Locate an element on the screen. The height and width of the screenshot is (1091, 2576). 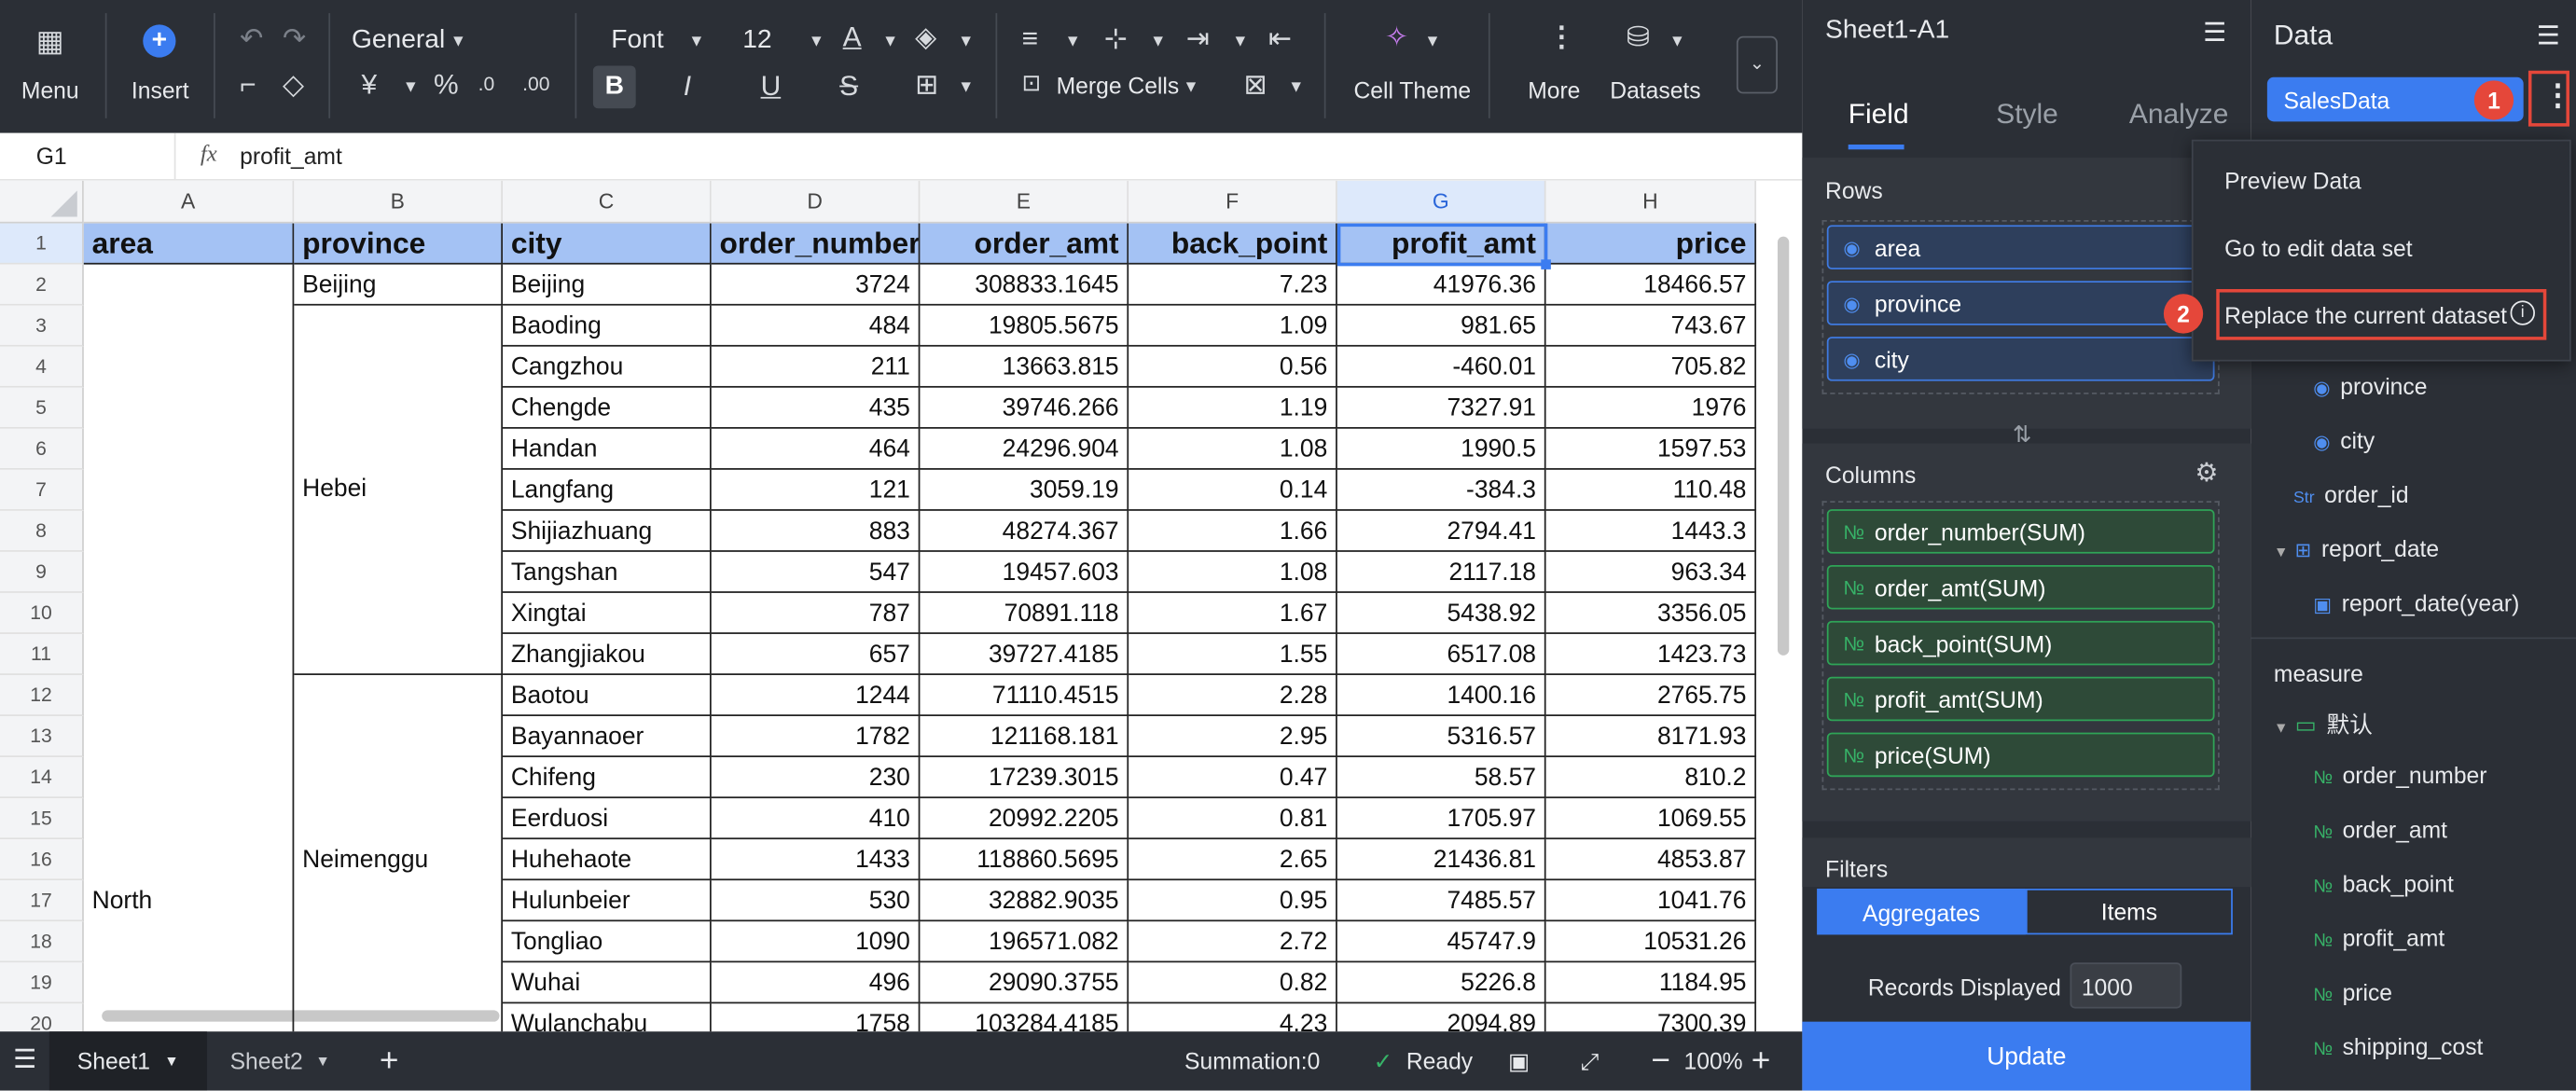
table-cell: 1069.55 is located at coordinates (1651, 819).